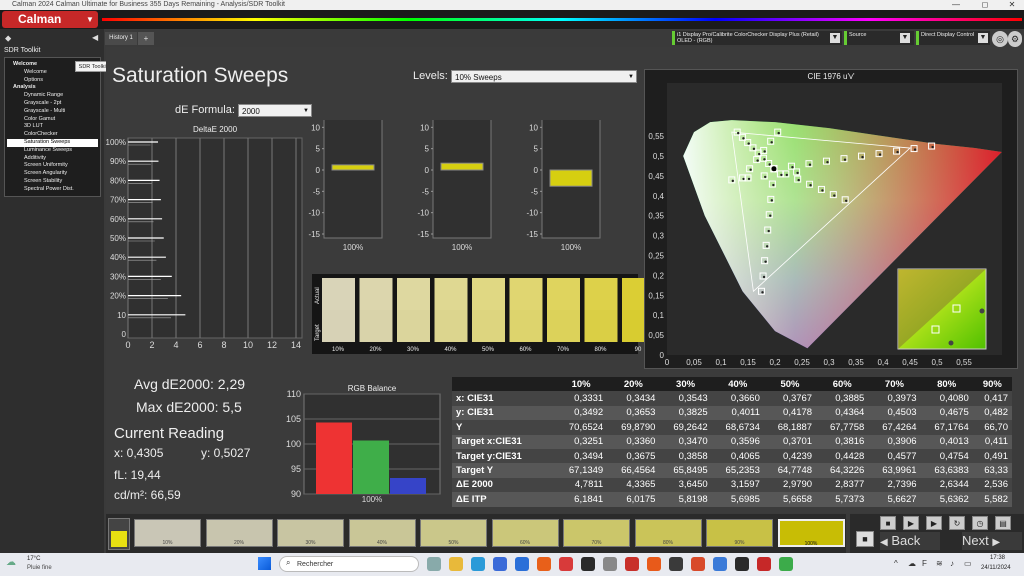 This screenshot has width=1024, height=576. I want to click on current-luminance: cd/m²: 66,59, so click(147, 495).